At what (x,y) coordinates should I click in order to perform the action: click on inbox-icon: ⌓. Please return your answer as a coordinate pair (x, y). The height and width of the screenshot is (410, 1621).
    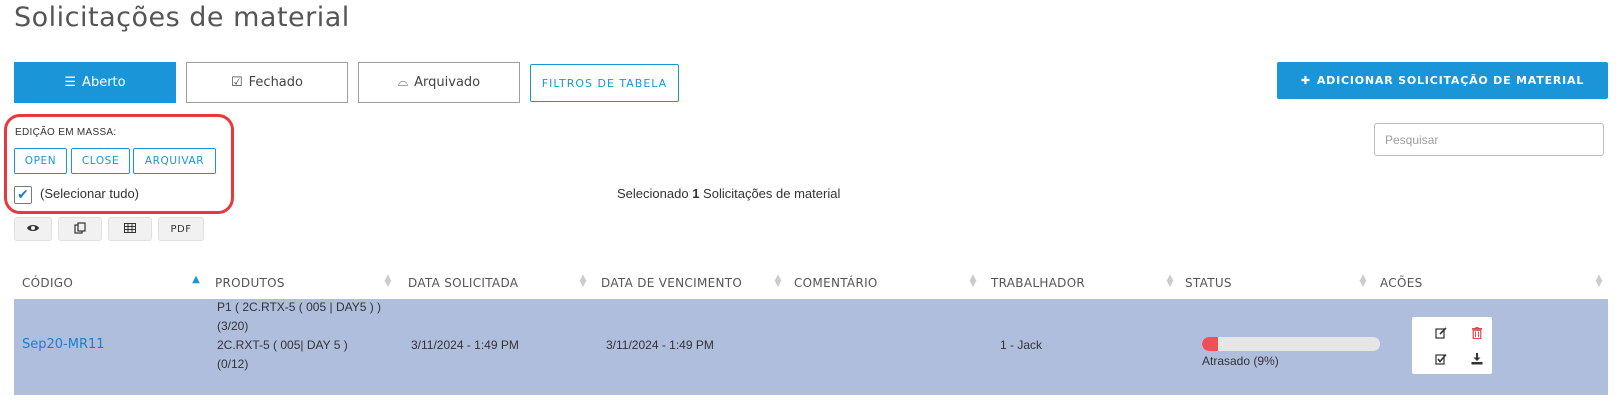
    Looking at the image, I should click on (403, 82).